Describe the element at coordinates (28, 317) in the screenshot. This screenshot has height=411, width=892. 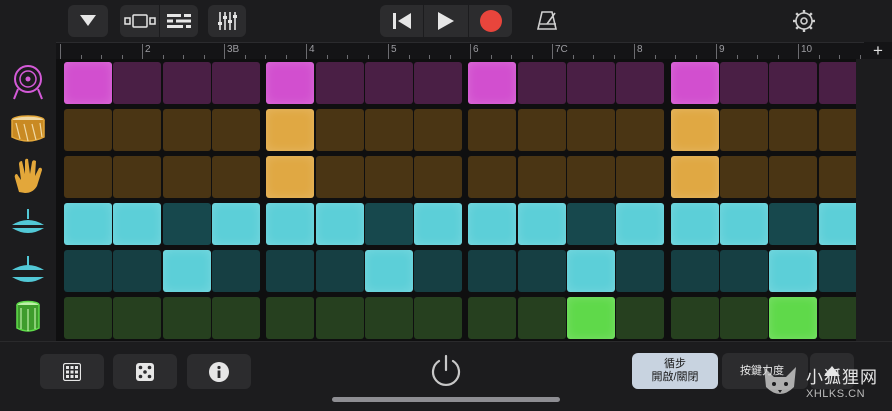
I see `instrument-tom` at that location.